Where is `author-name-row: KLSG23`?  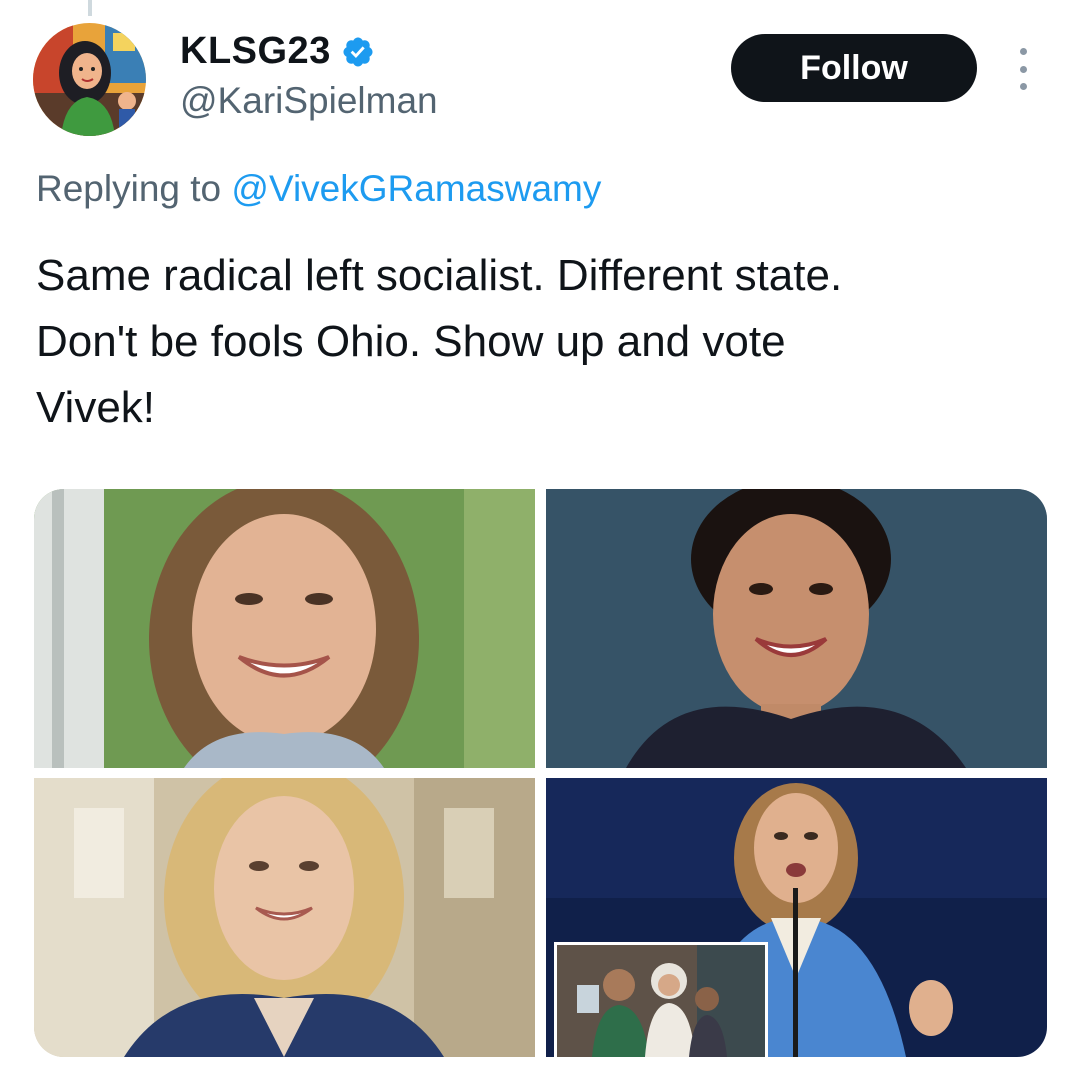
author-name-row: KLSG23 is located at coordinates (277, 51).